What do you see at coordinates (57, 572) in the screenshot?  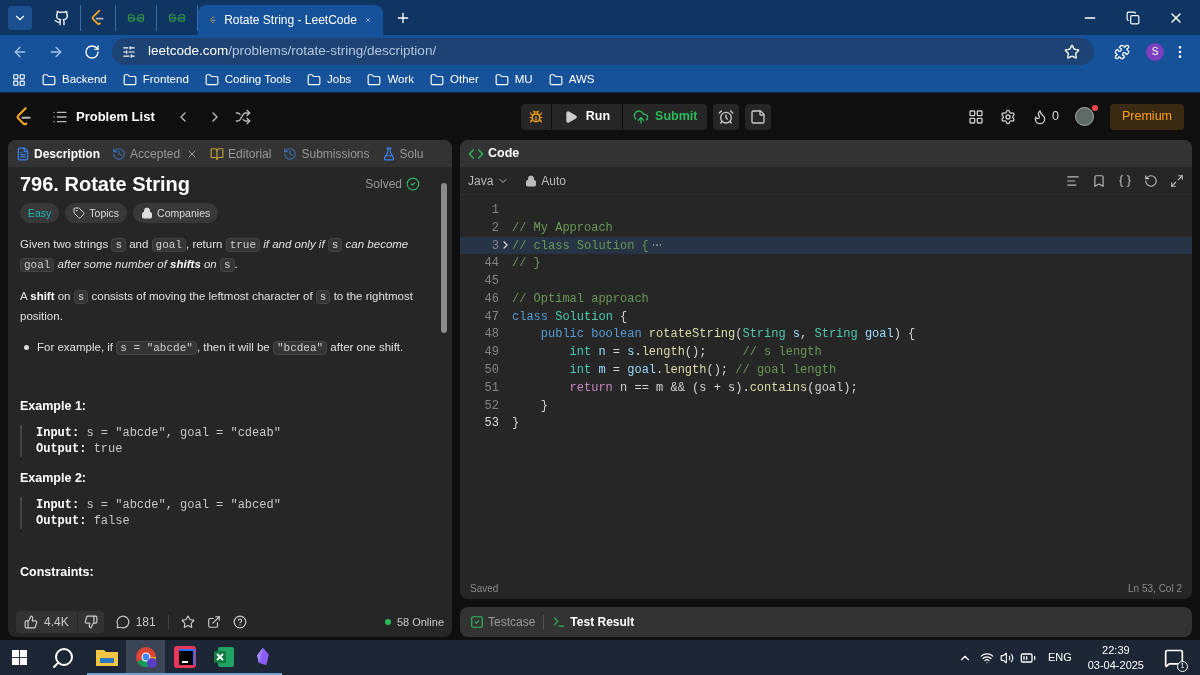 I see `constraints-heading: Constraints:` at bounding box center [57, 572].